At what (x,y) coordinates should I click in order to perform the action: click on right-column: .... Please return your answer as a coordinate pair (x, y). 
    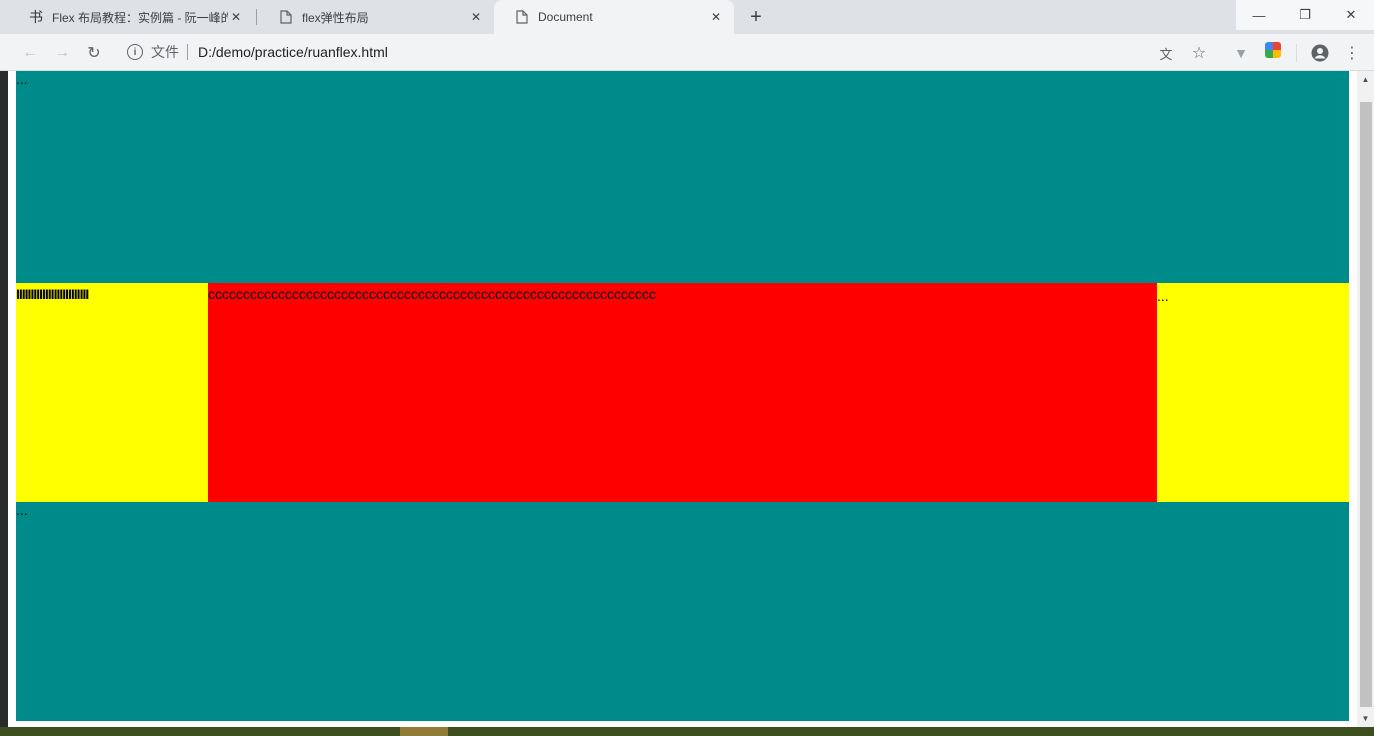
    Looking at the image, I should click on (1253, 392).